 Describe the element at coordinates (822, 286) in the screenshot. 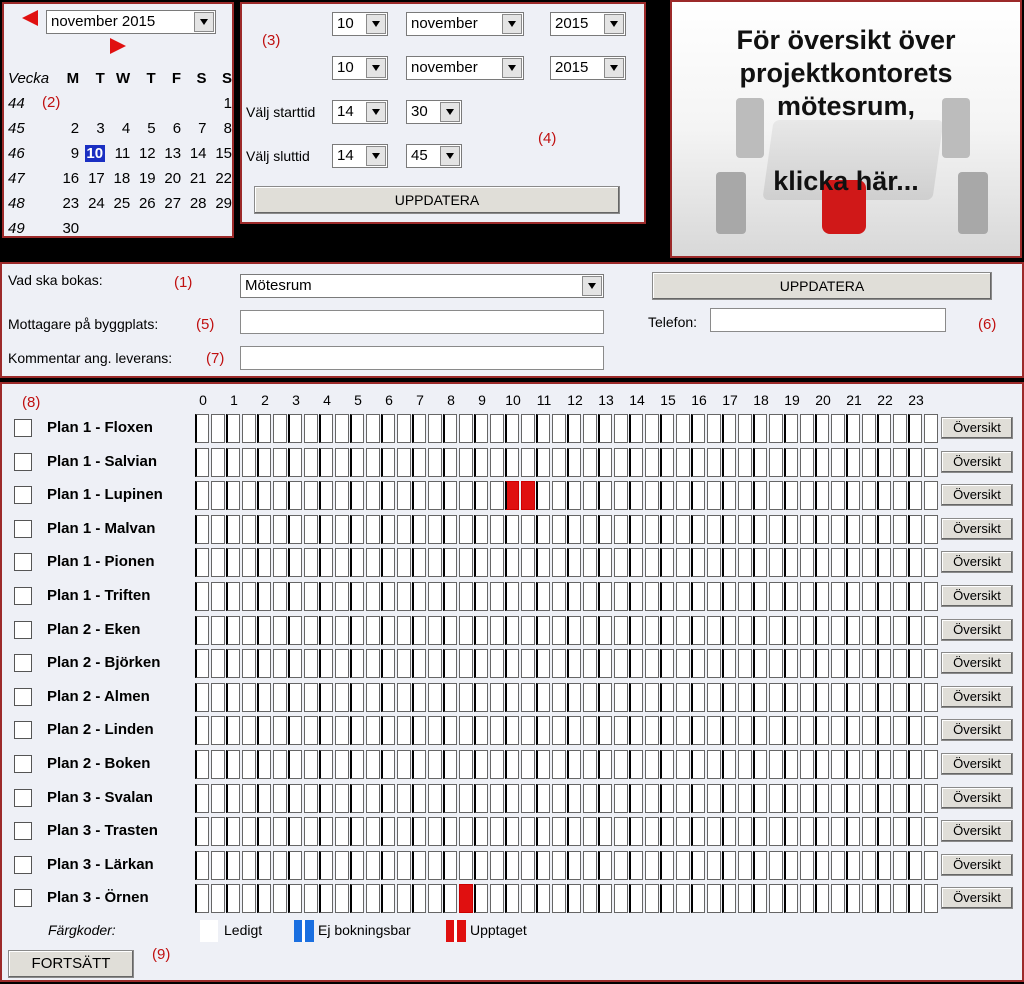

I see `update-form-button: UPPDATERA` at that location.